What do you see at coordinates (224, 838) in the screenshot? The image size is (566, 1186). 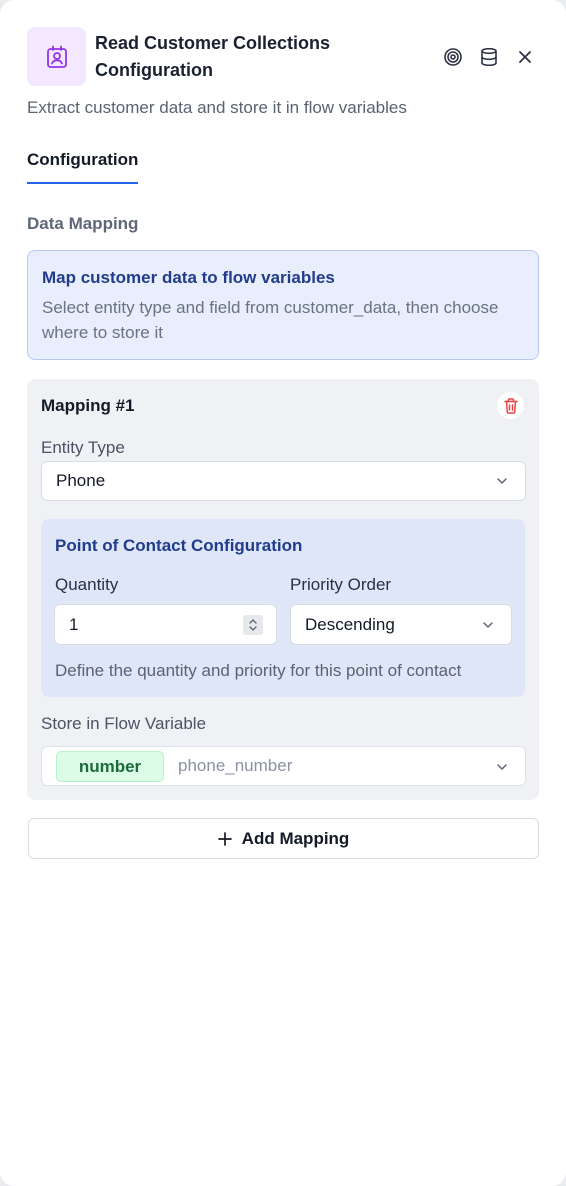 I see `plus-icon` at bounding box center [224, 838].